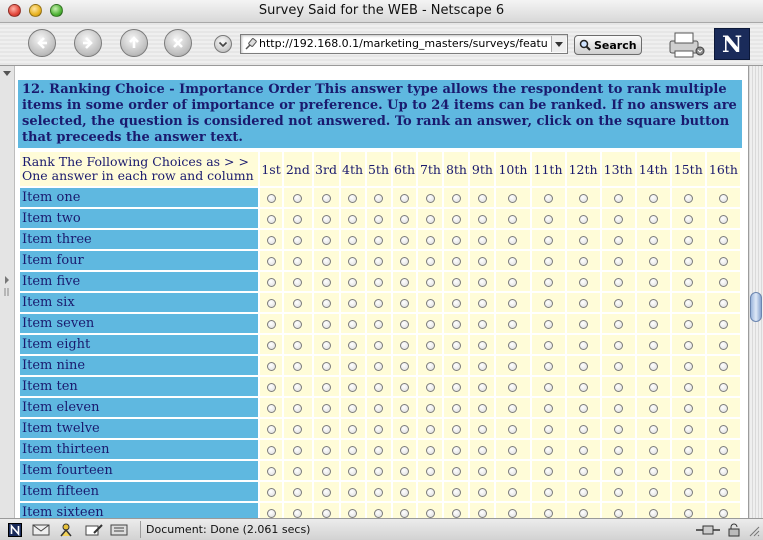  I want to click on resize-grip-icon, so click(753, 530).